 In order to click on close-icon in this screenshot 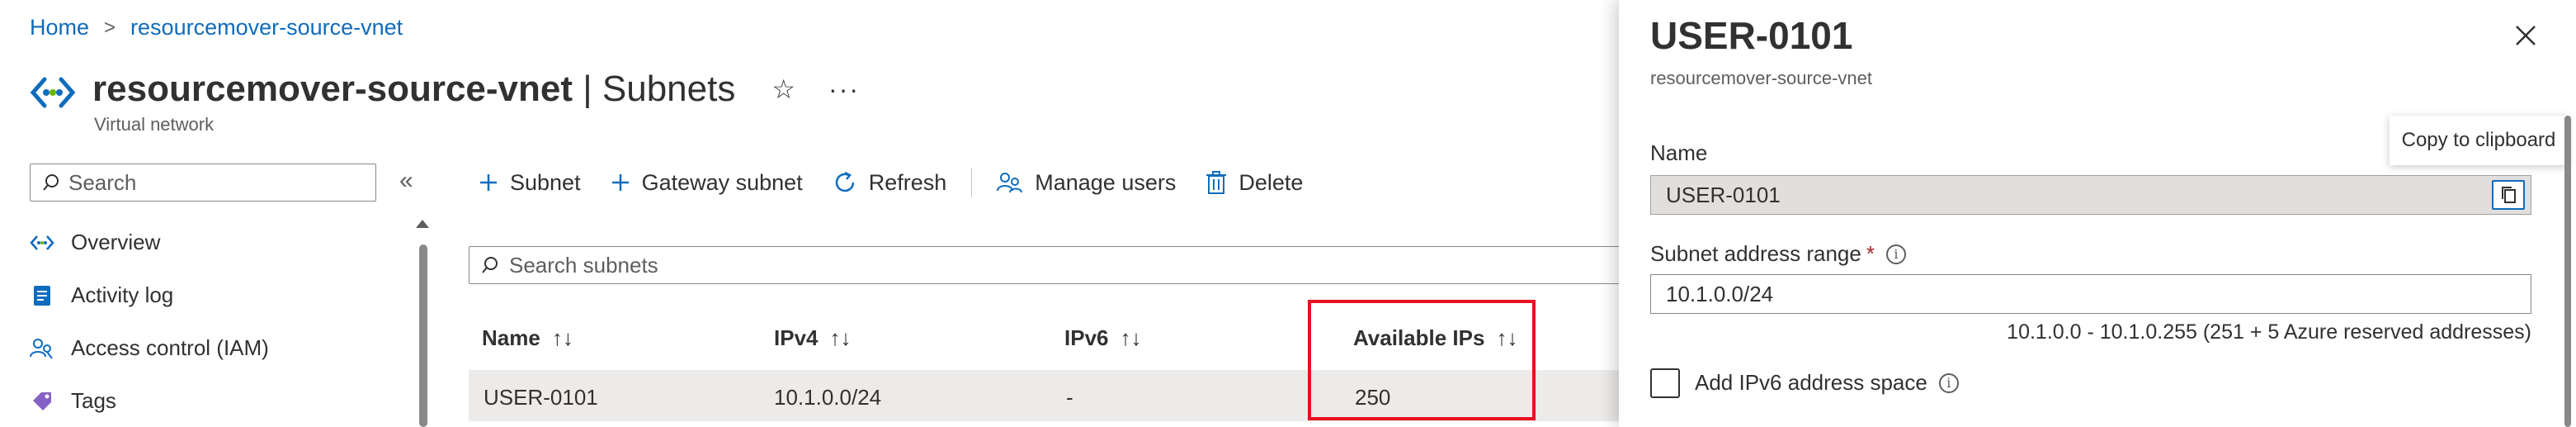, I will do `click(2526, 35)`.